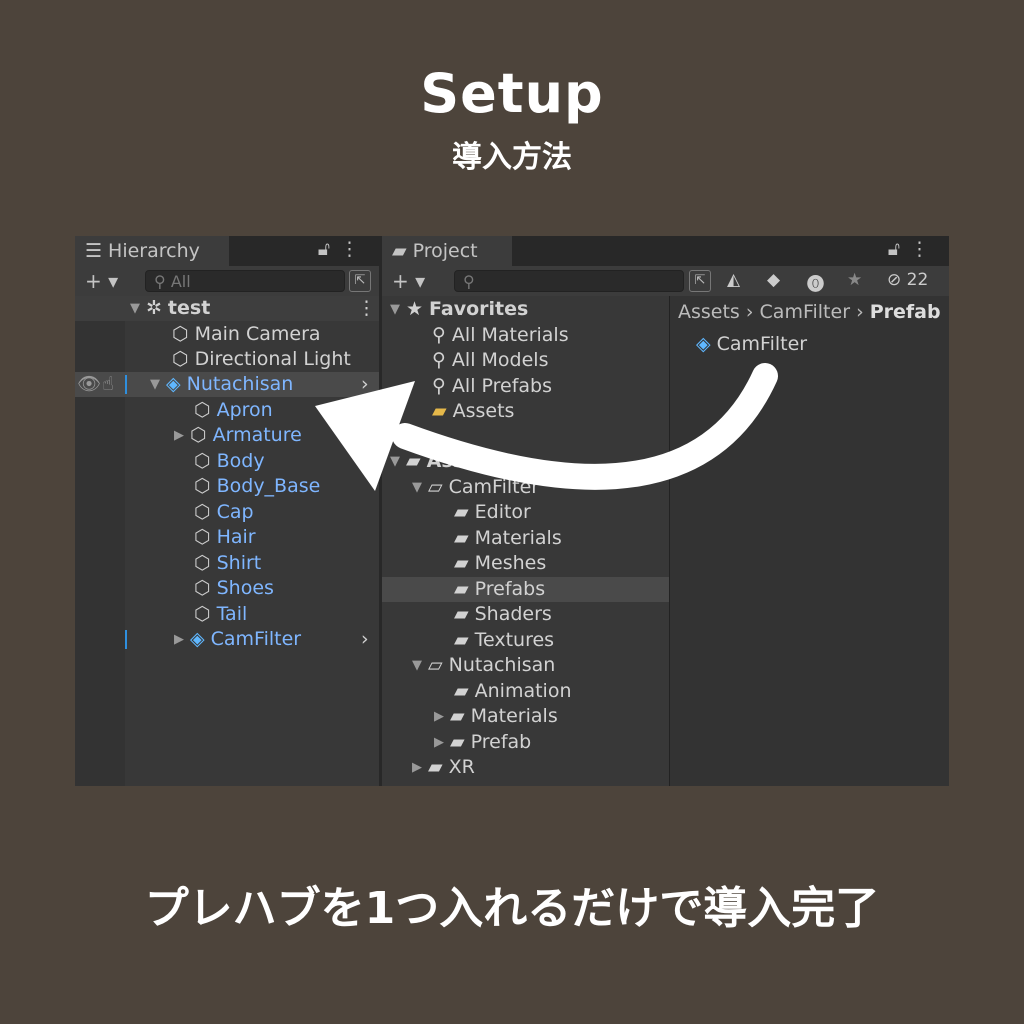  I want to click on drag-arrow, so click(546, 427).